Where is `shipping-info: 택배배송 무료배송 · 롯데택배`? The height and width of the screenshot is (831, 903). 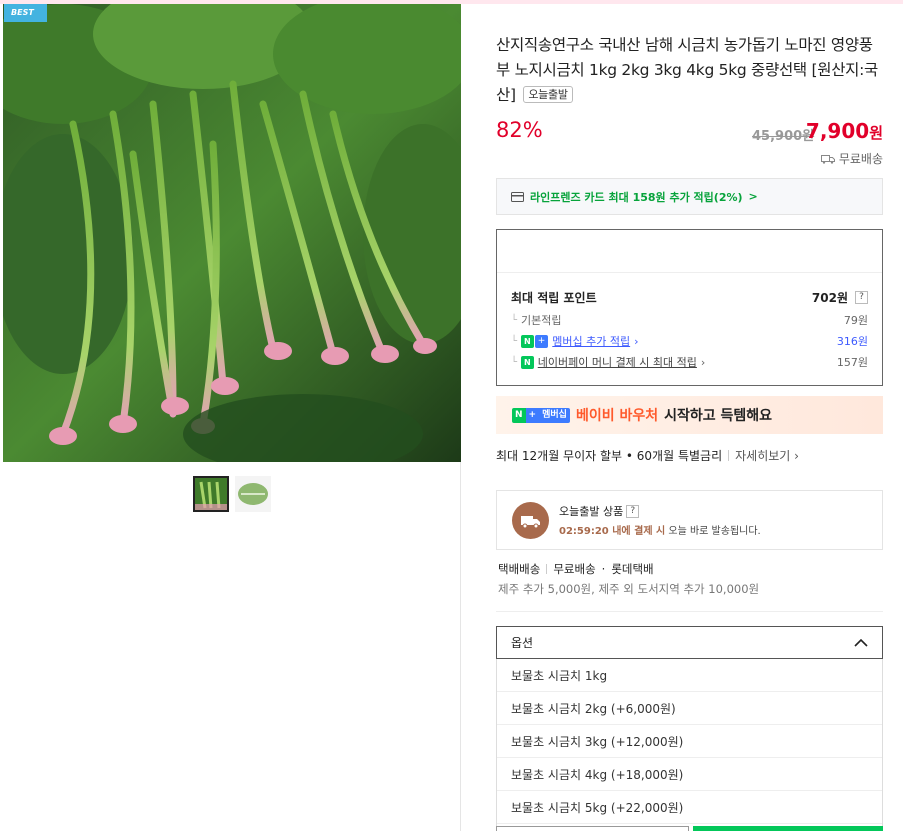
shipping-info: 택배배송 무료배송 · 롯데택배 is located at coordinates (576, 569).